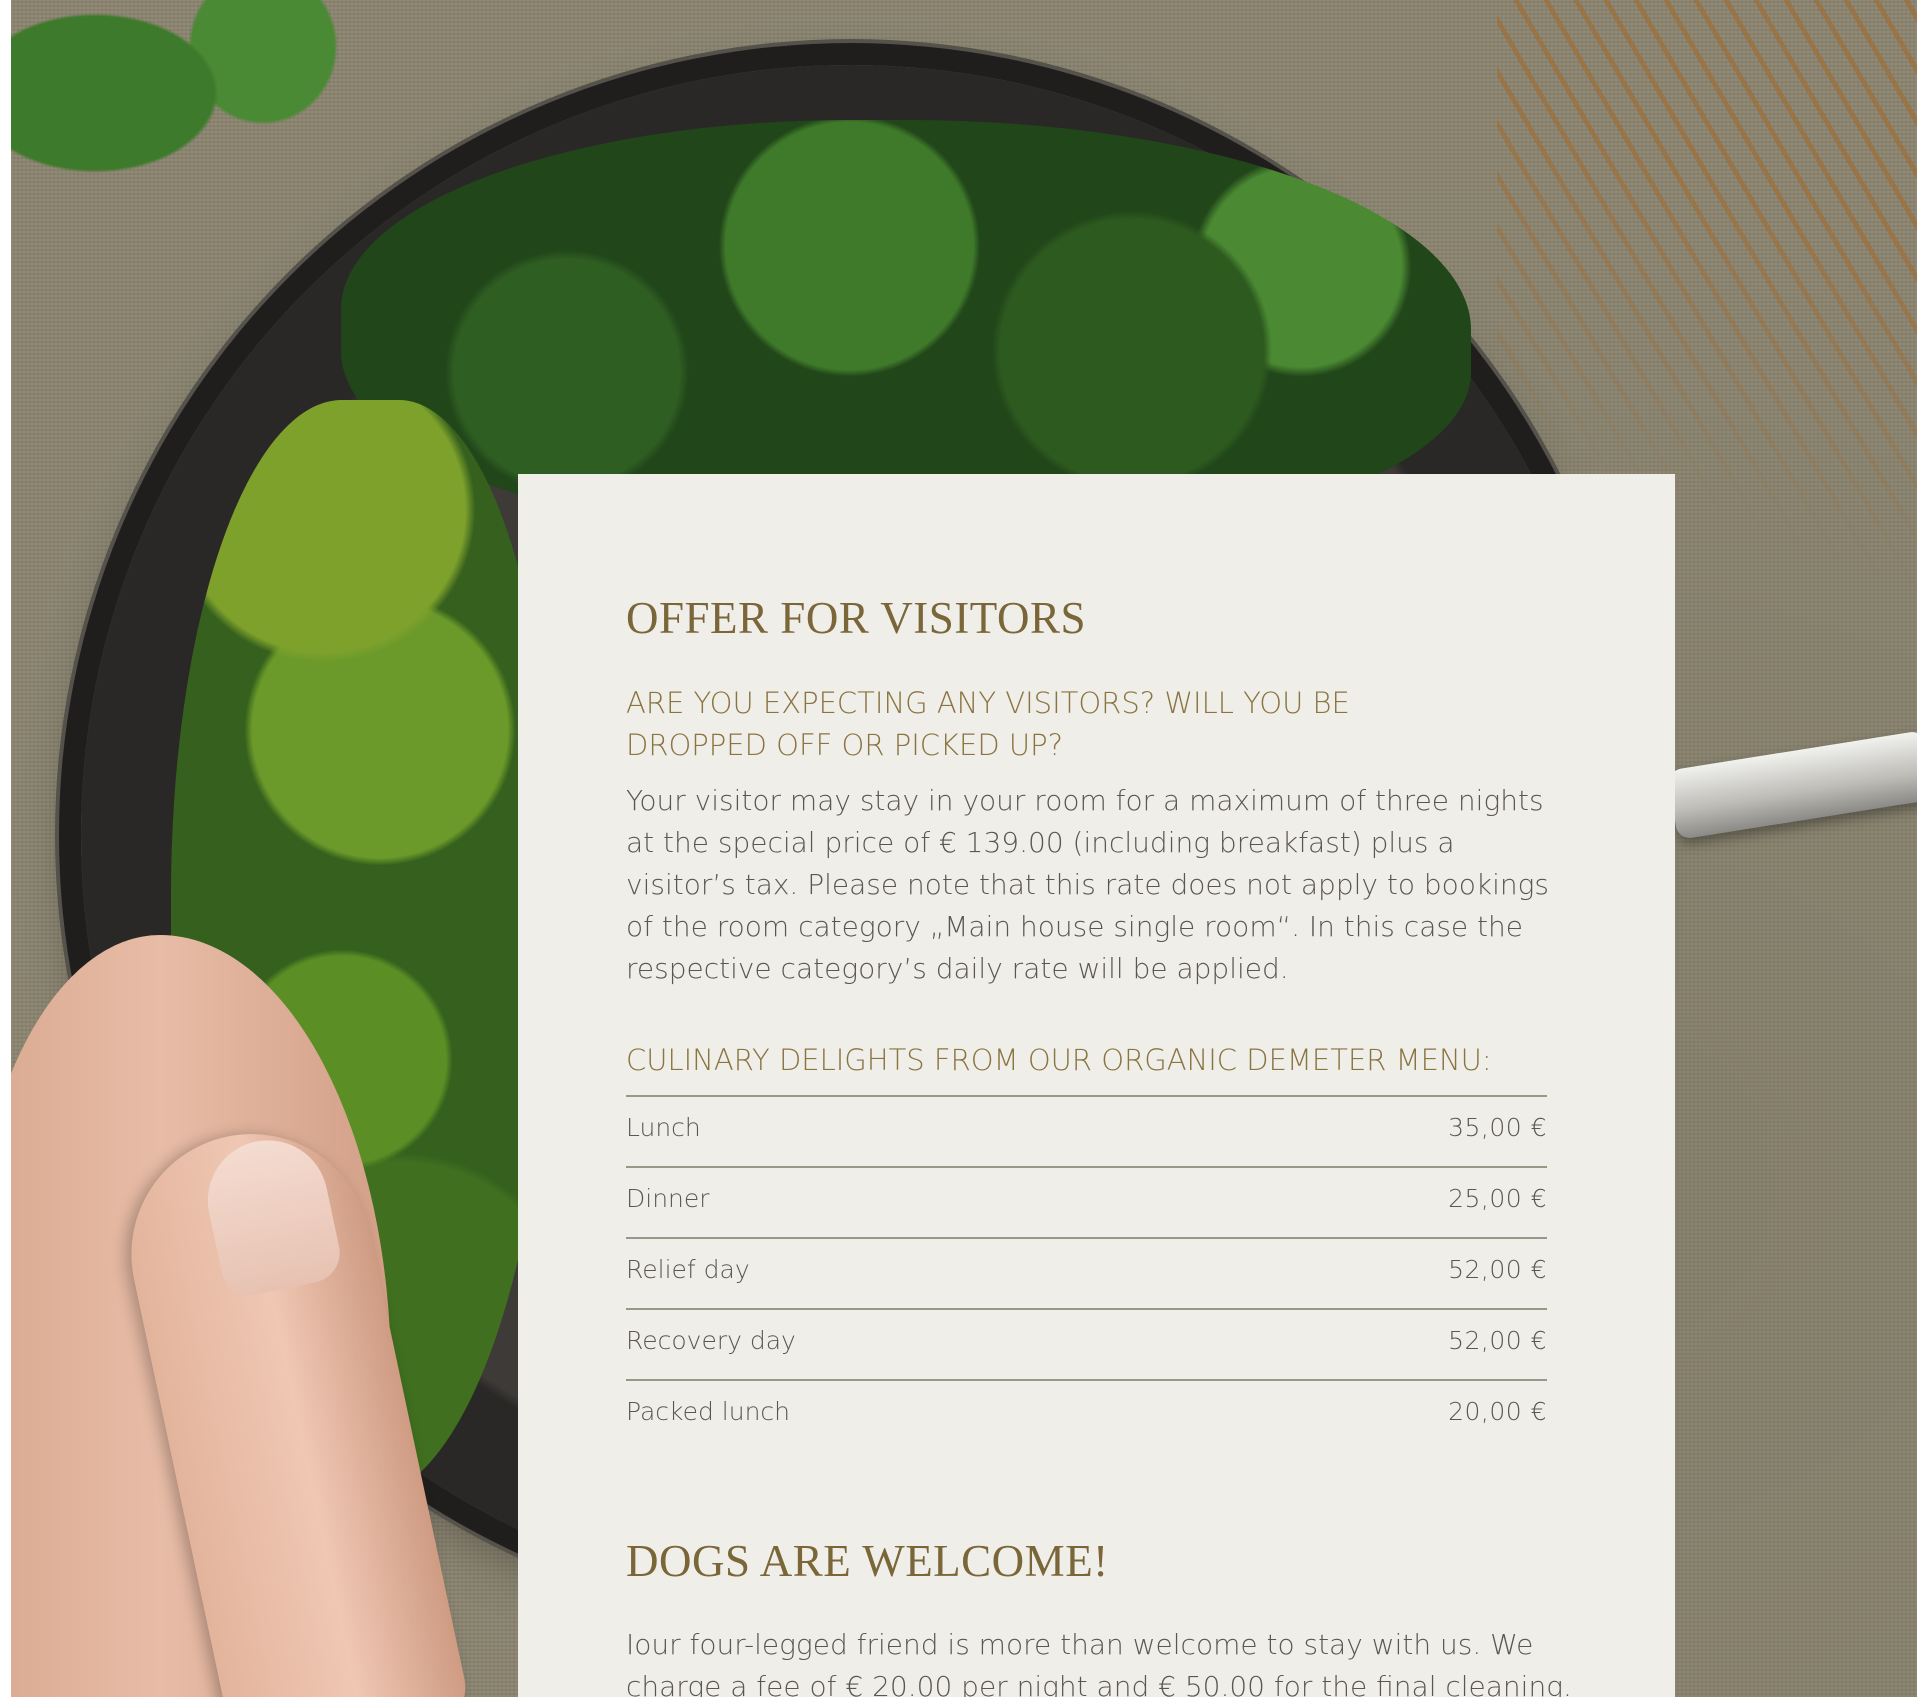 The image size is (1917, 1697). Describe the element at coordinates (1497, 1198) in the screenshot. I see `menu-item-price: 25,00 €` at that location.